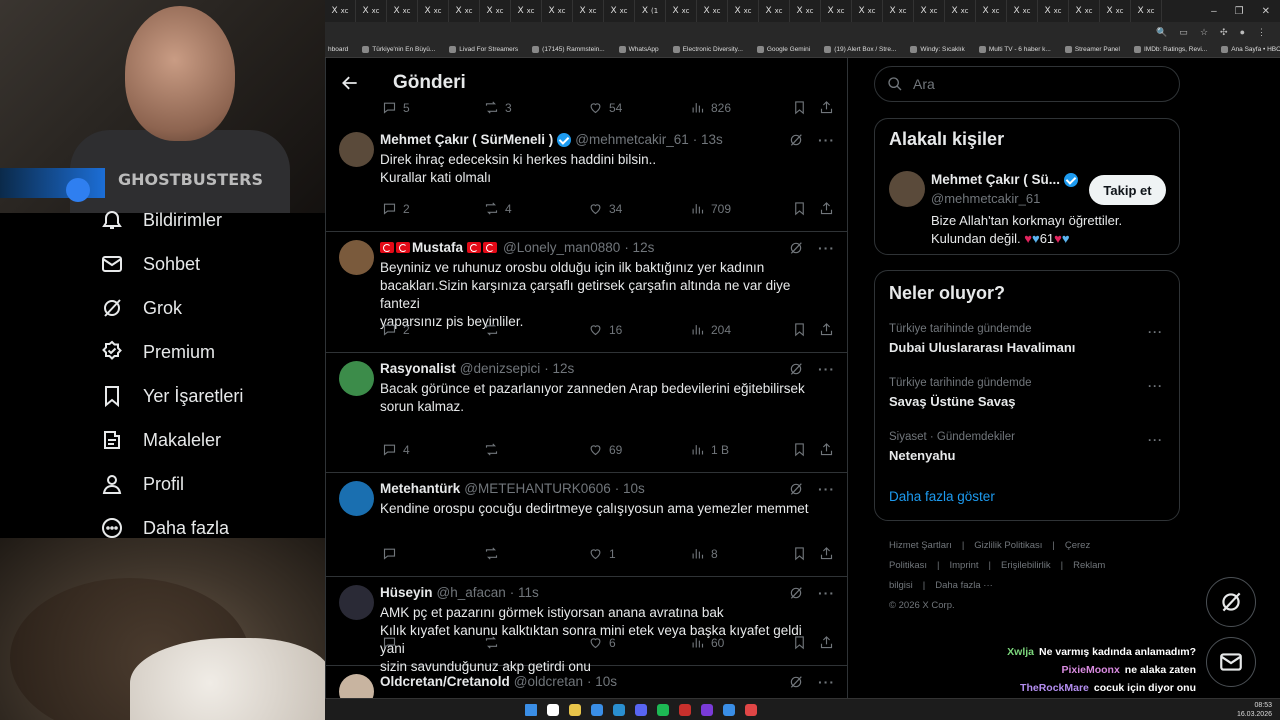 This screenshot has width=1280, height=720. What do you see at coordinates (142, 484) in the screenshot?
I see `nav-item-6: Profil` at bounding box center [142, 484].